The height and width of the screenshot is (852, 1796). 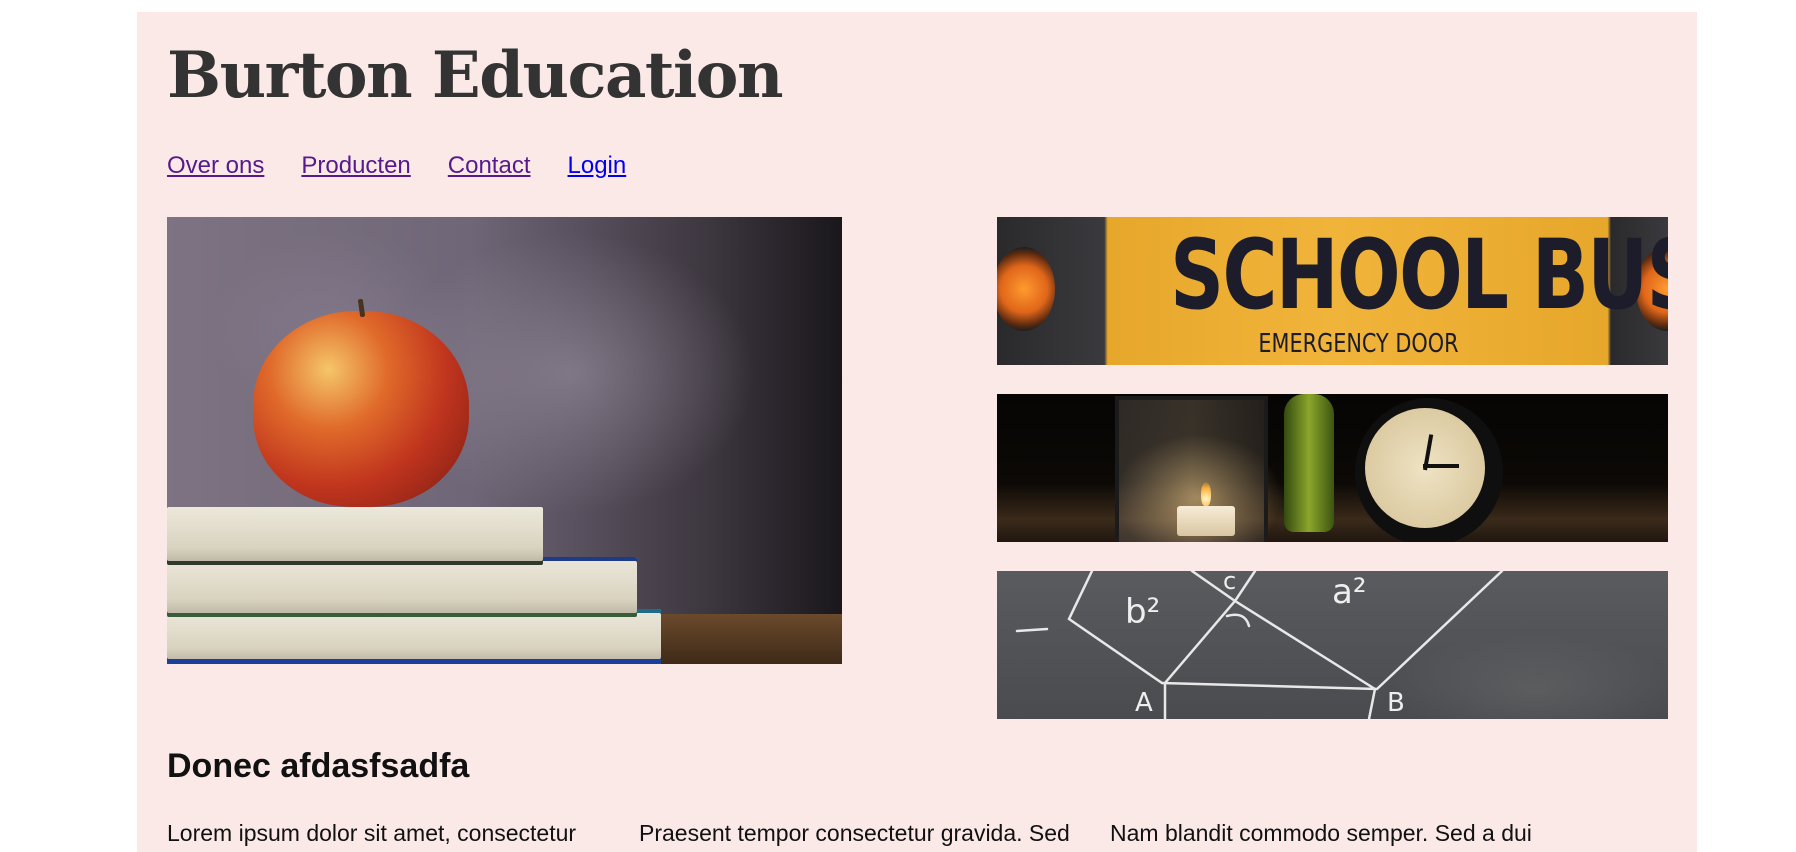 I want to click on chalk-drawing: b² a² c A B, so click(x=1259, y=645).